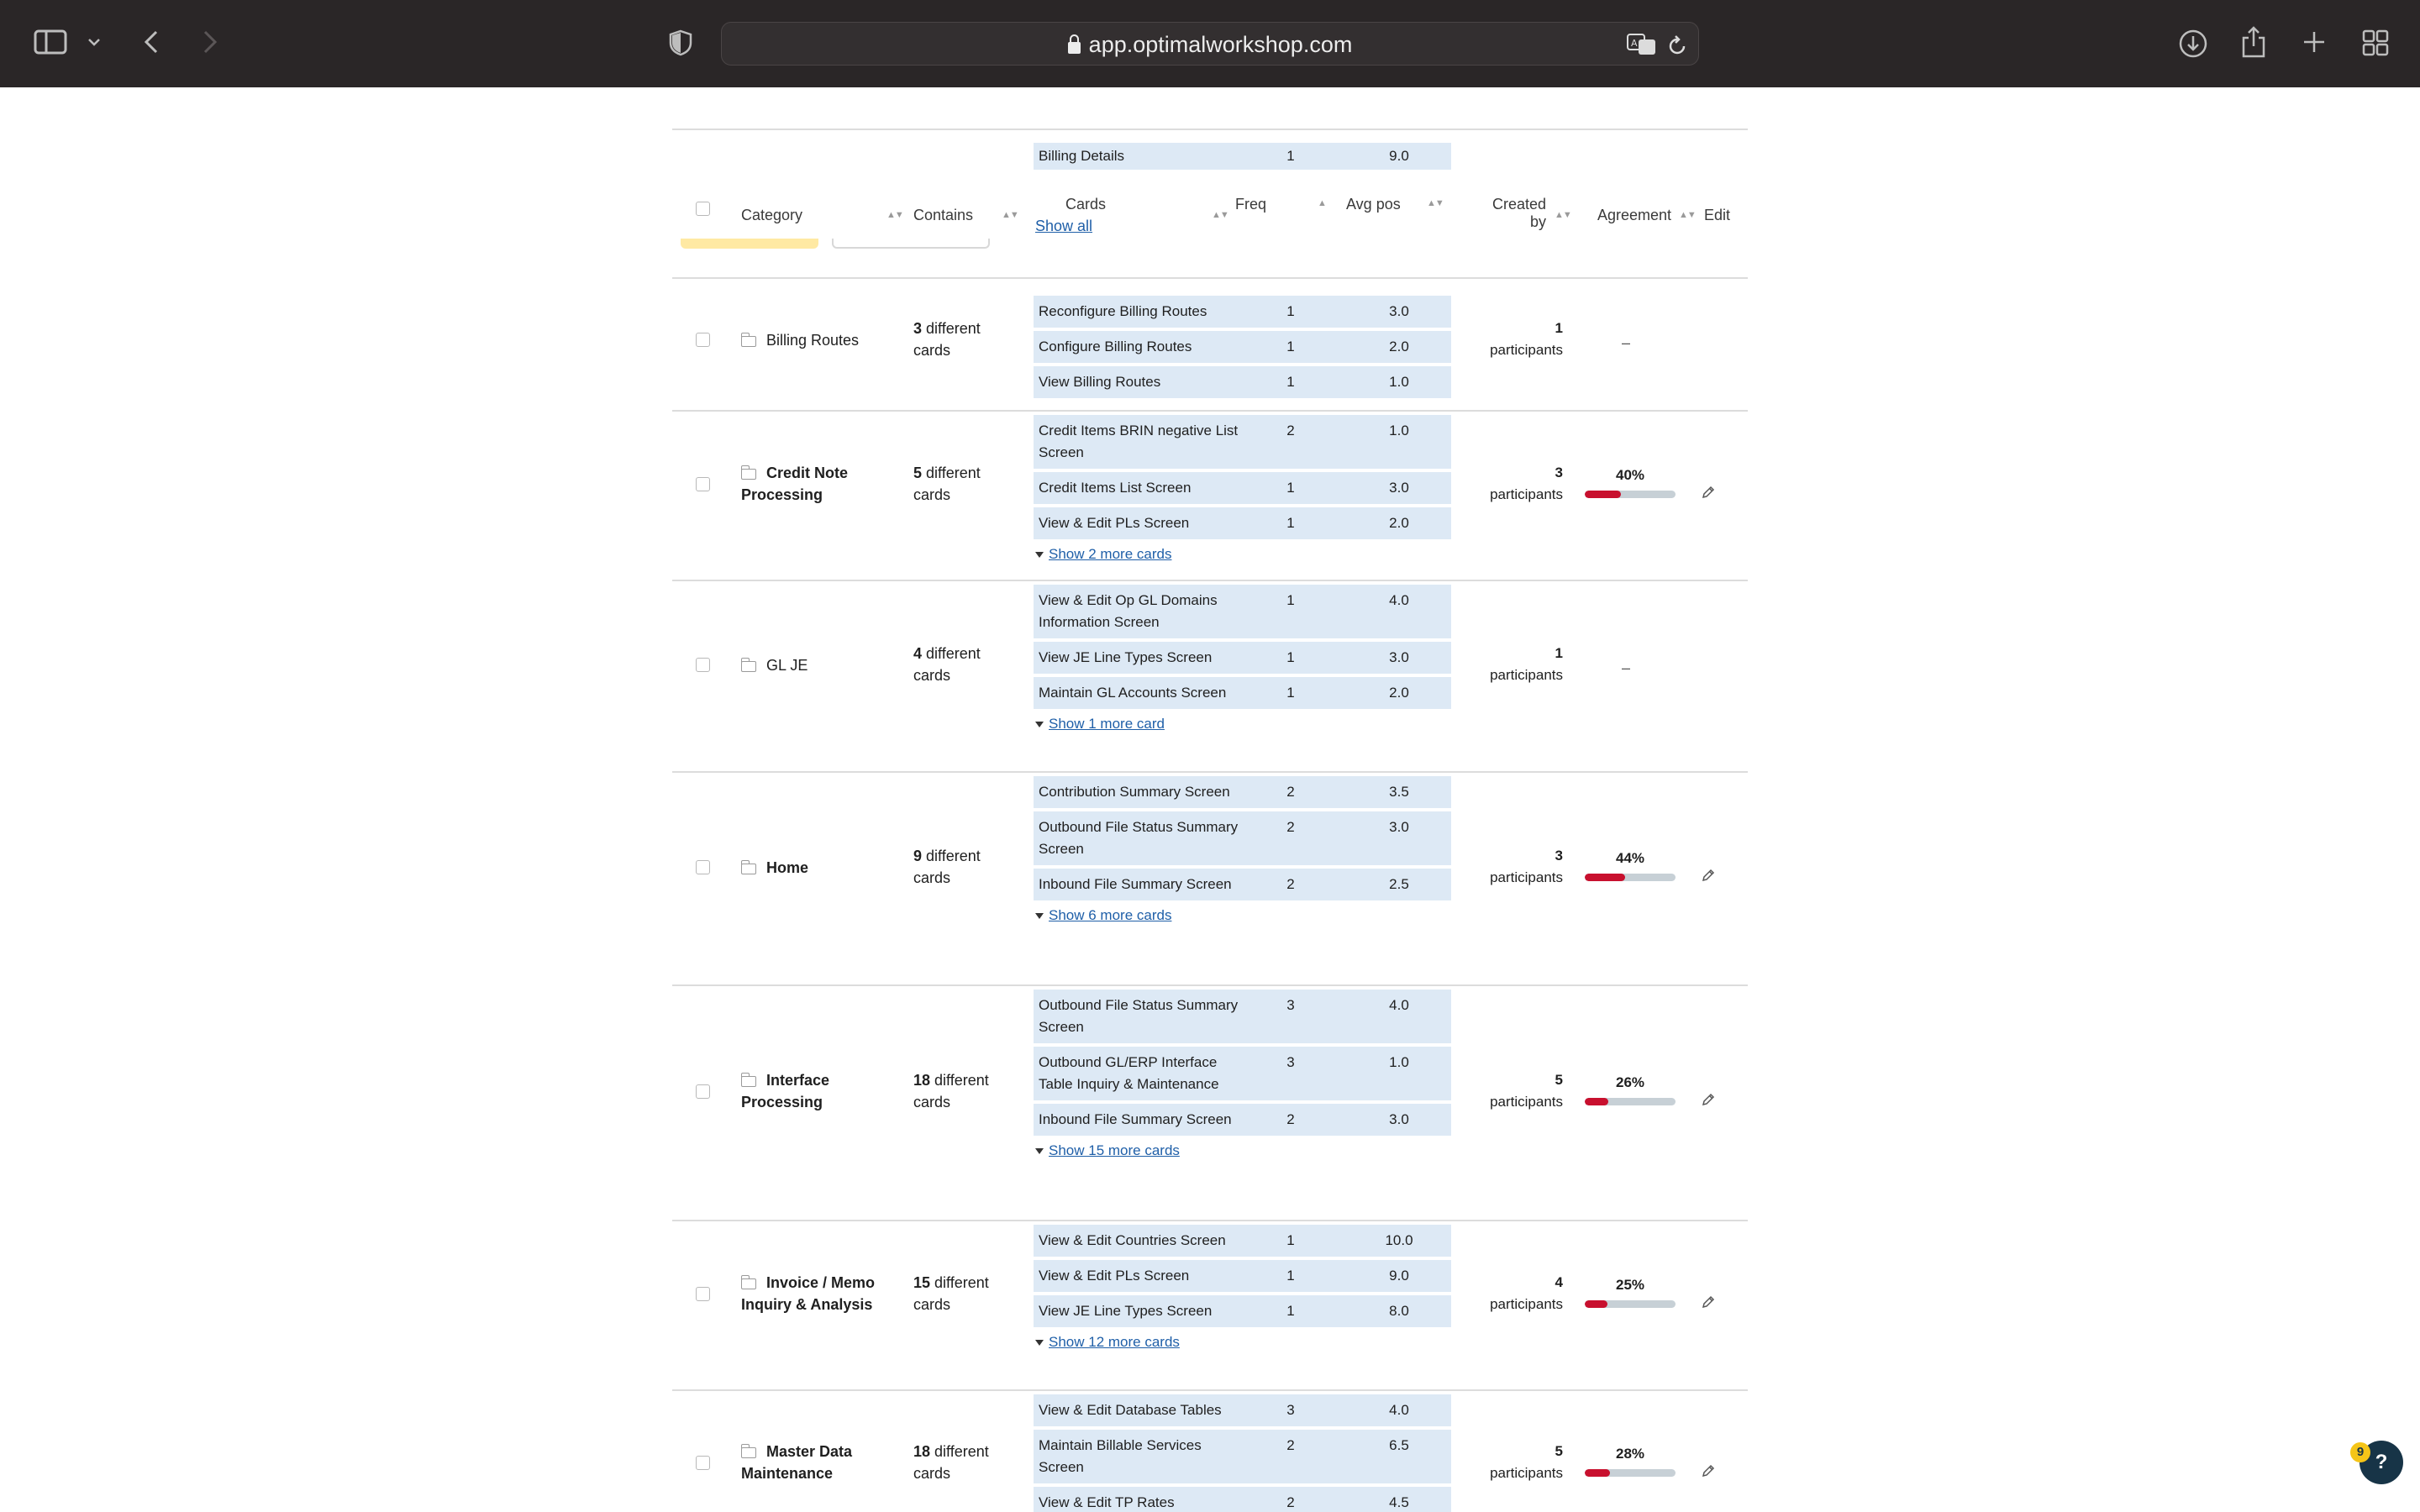 Image resolution: width=2420 pixels, height=1512 pixels. Describe the element at coordinates (1242, 724) in the screenshot. I see `show-more-cards-link: Show 1 more card` at that location.